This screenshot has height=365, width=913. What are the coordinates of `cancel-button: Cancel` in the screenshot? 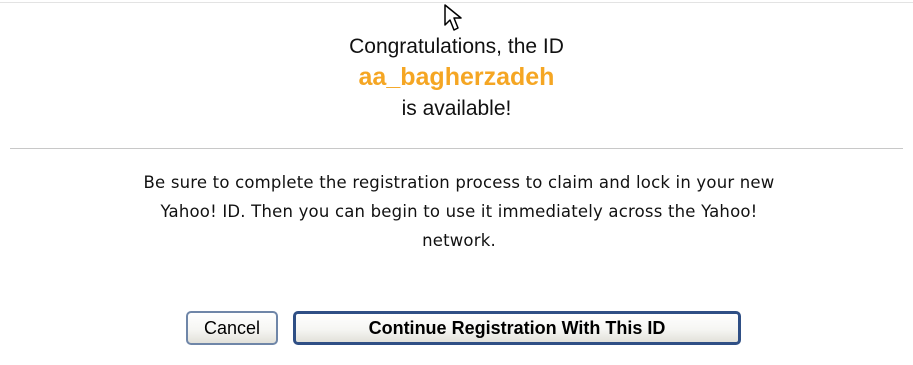 It's located at (232, 328).